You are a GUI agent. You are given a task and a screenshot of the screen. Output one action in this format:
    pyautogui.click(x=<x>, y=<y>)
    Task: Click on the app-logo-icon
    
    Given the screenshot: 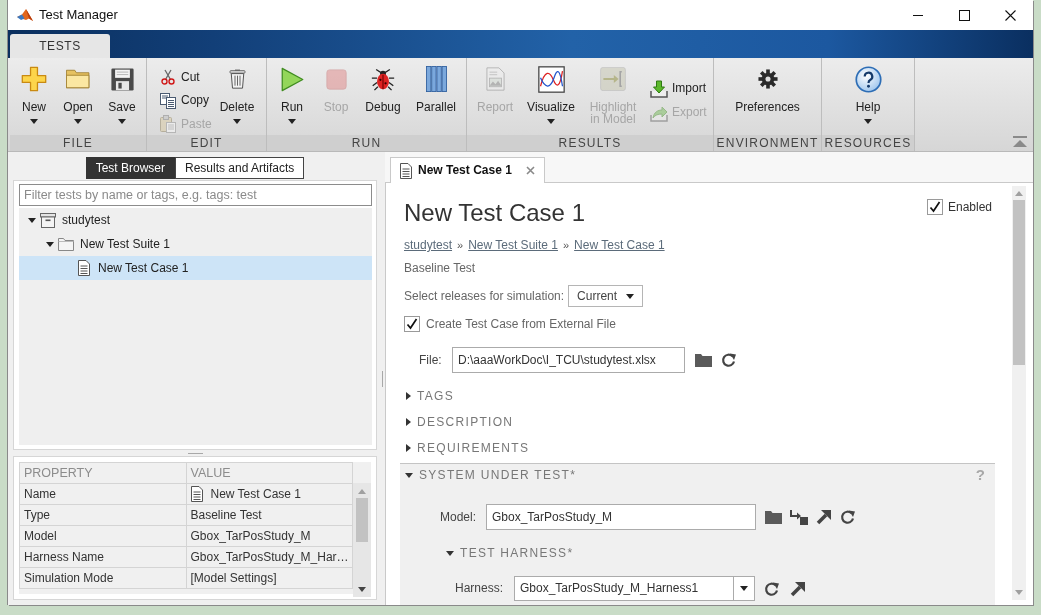 What is the action you would take?
    pyautogui.click(x=25, y=15)
    